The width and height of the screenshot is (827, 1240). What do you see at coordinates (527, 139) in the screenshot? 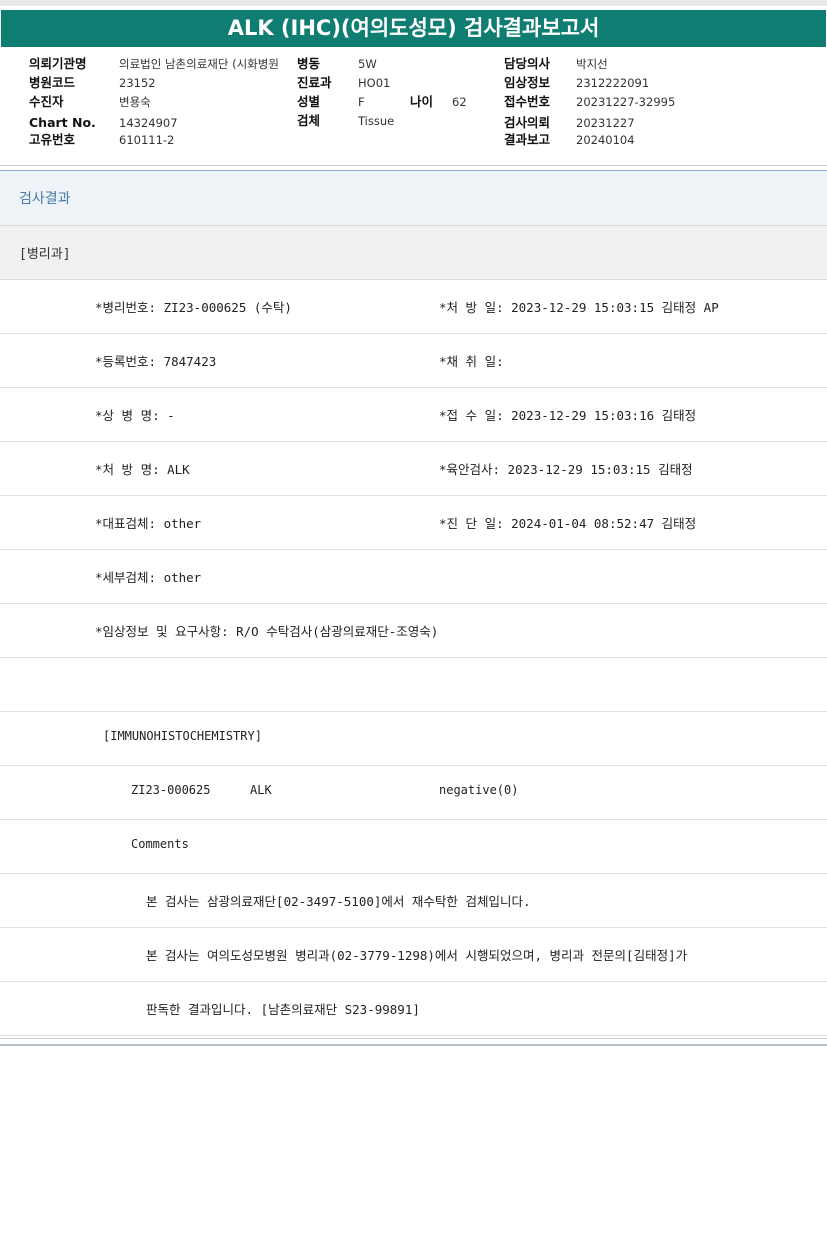
I see `report-date-label: 결과보고` at bounding box center [527, 139].